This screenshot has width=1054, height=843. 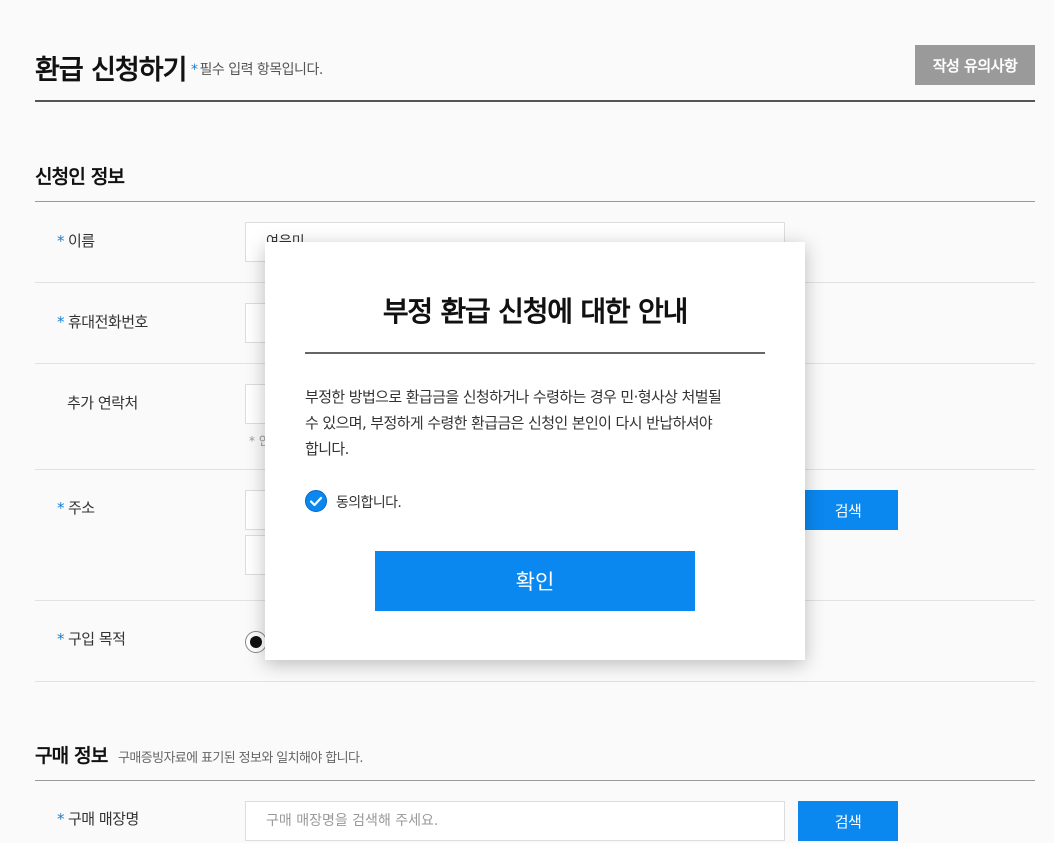 What do you see at coordinates (194, 70) in the screenshot?
I see `required-star: *` at bounding box center [194, 70].